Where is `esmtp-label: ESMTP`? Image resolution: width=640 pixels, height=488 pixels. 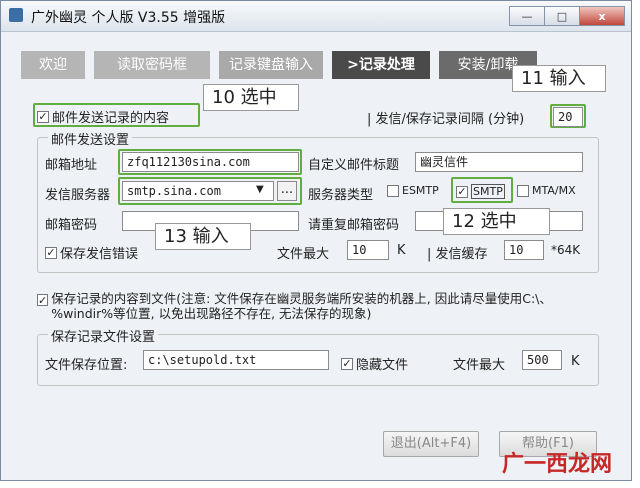 esmtp-label: ESMTP is located at coordinates (420, 190).